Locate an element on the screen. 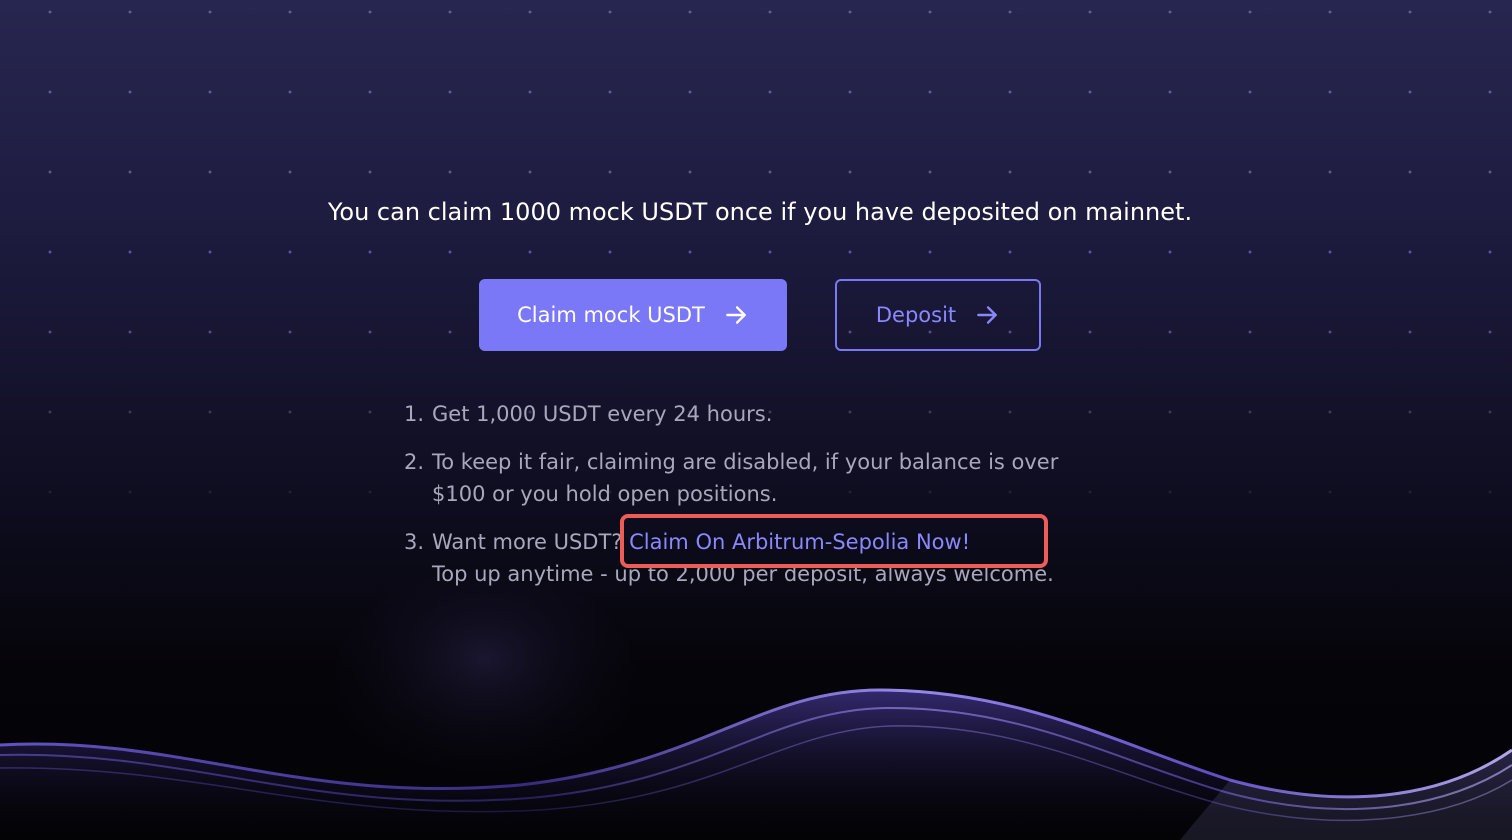 This screenshot has height=840, width=1512. list-number: 1. is located at coordinates (414, 414).